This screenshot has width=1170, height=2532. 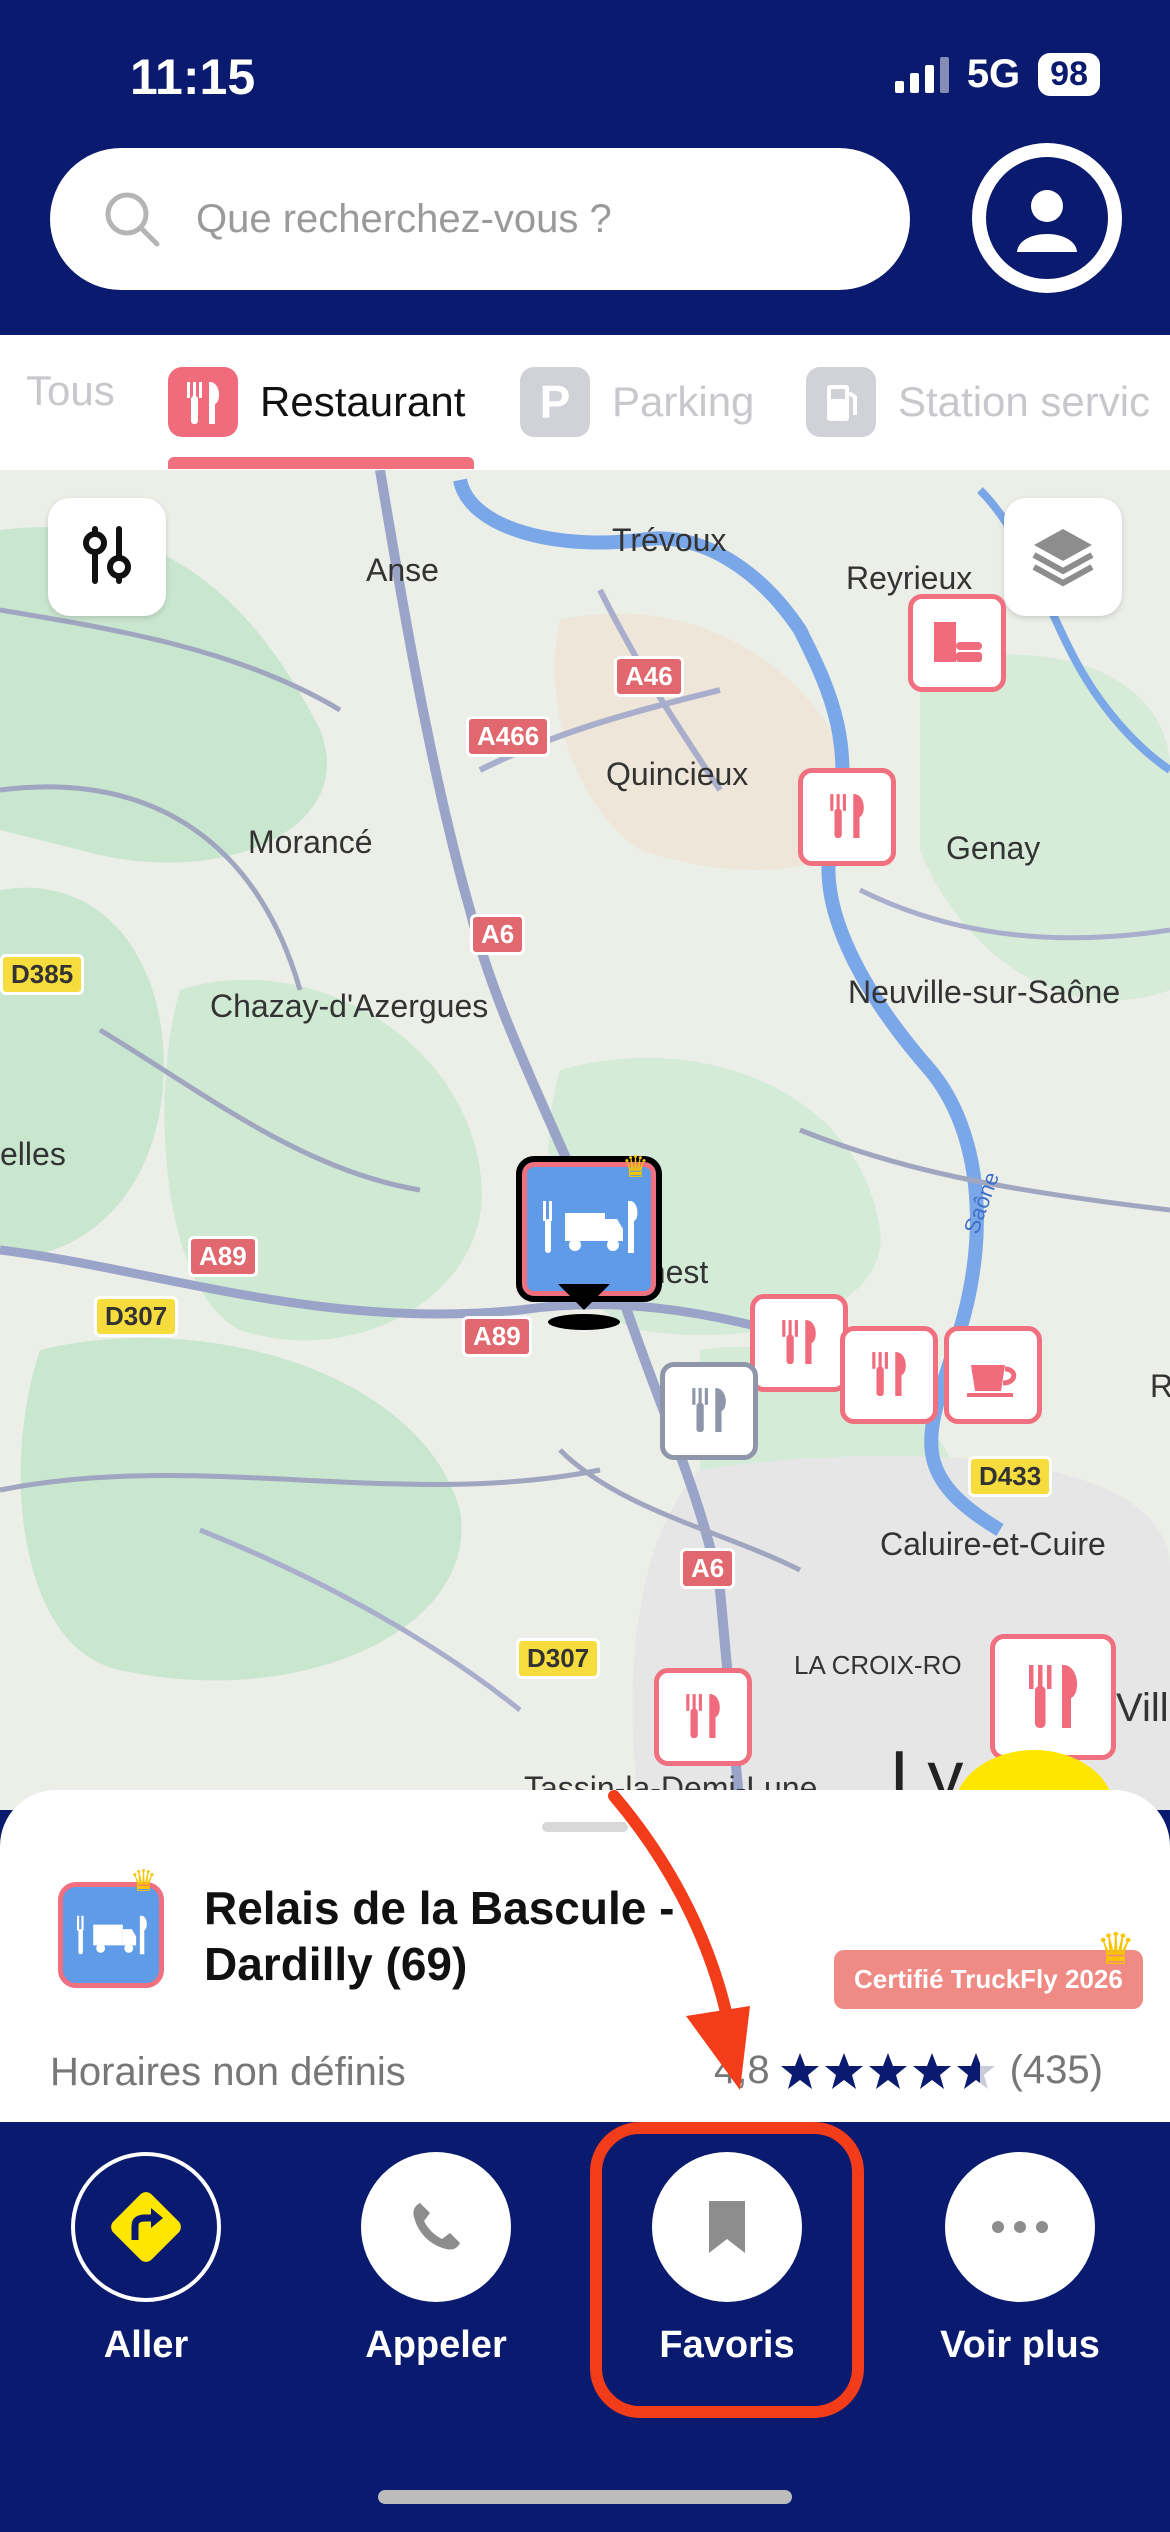 I want to click on map-label: Genay, so click(x=993, y=848).